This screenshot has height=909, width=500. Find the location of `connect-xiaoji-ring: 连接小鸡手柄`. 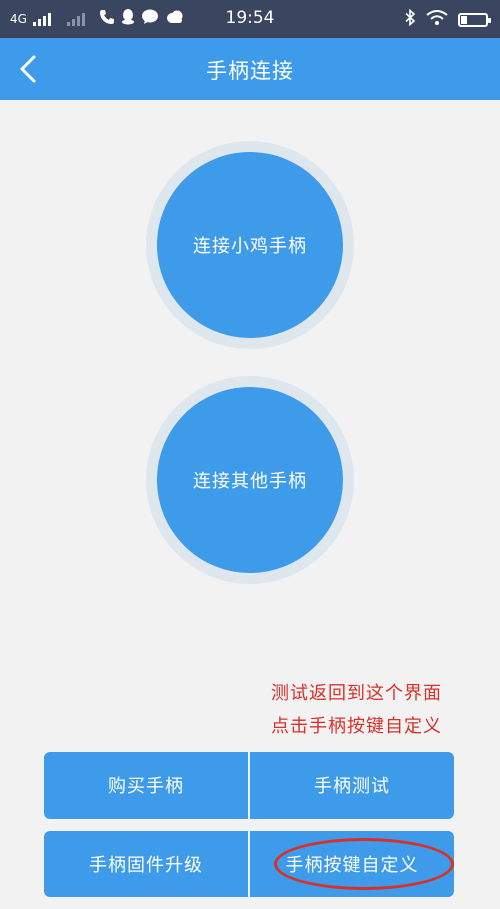

connect-xiaoji-ring: 连接小鸡手柄 is located at coordinates (250, 245).